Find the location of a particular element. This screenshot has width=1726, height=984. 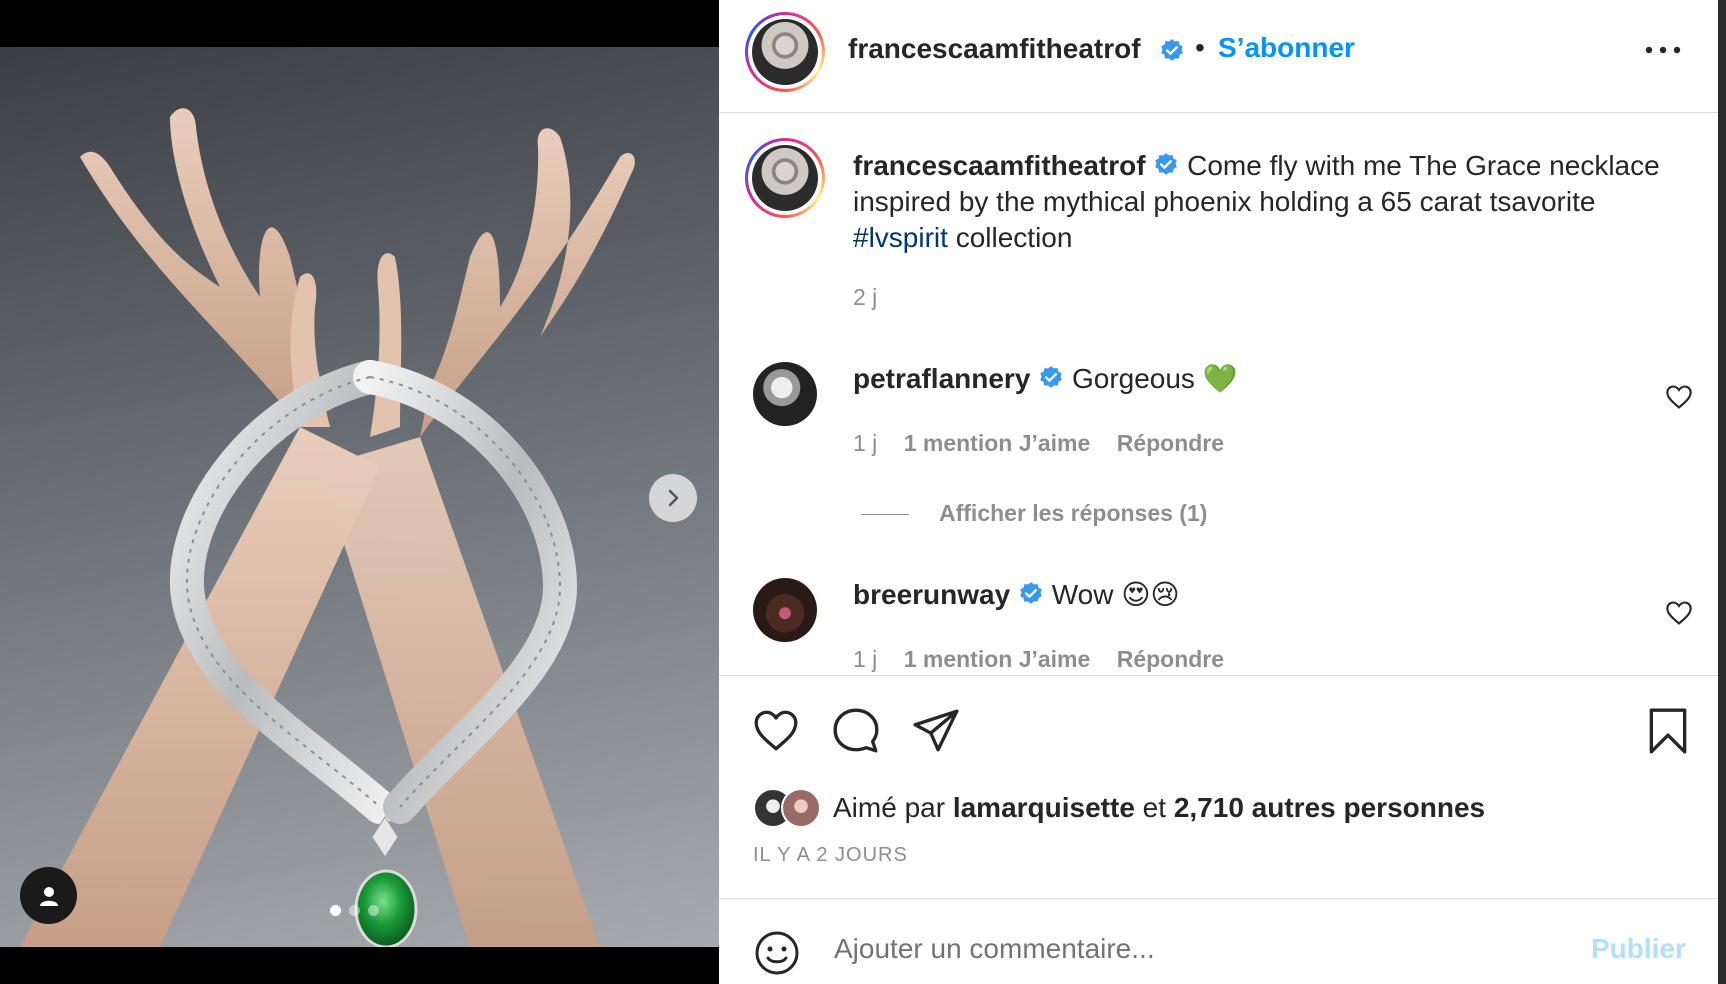

author-username: francescaamfitheatrof is located at coordinates (994, 49).